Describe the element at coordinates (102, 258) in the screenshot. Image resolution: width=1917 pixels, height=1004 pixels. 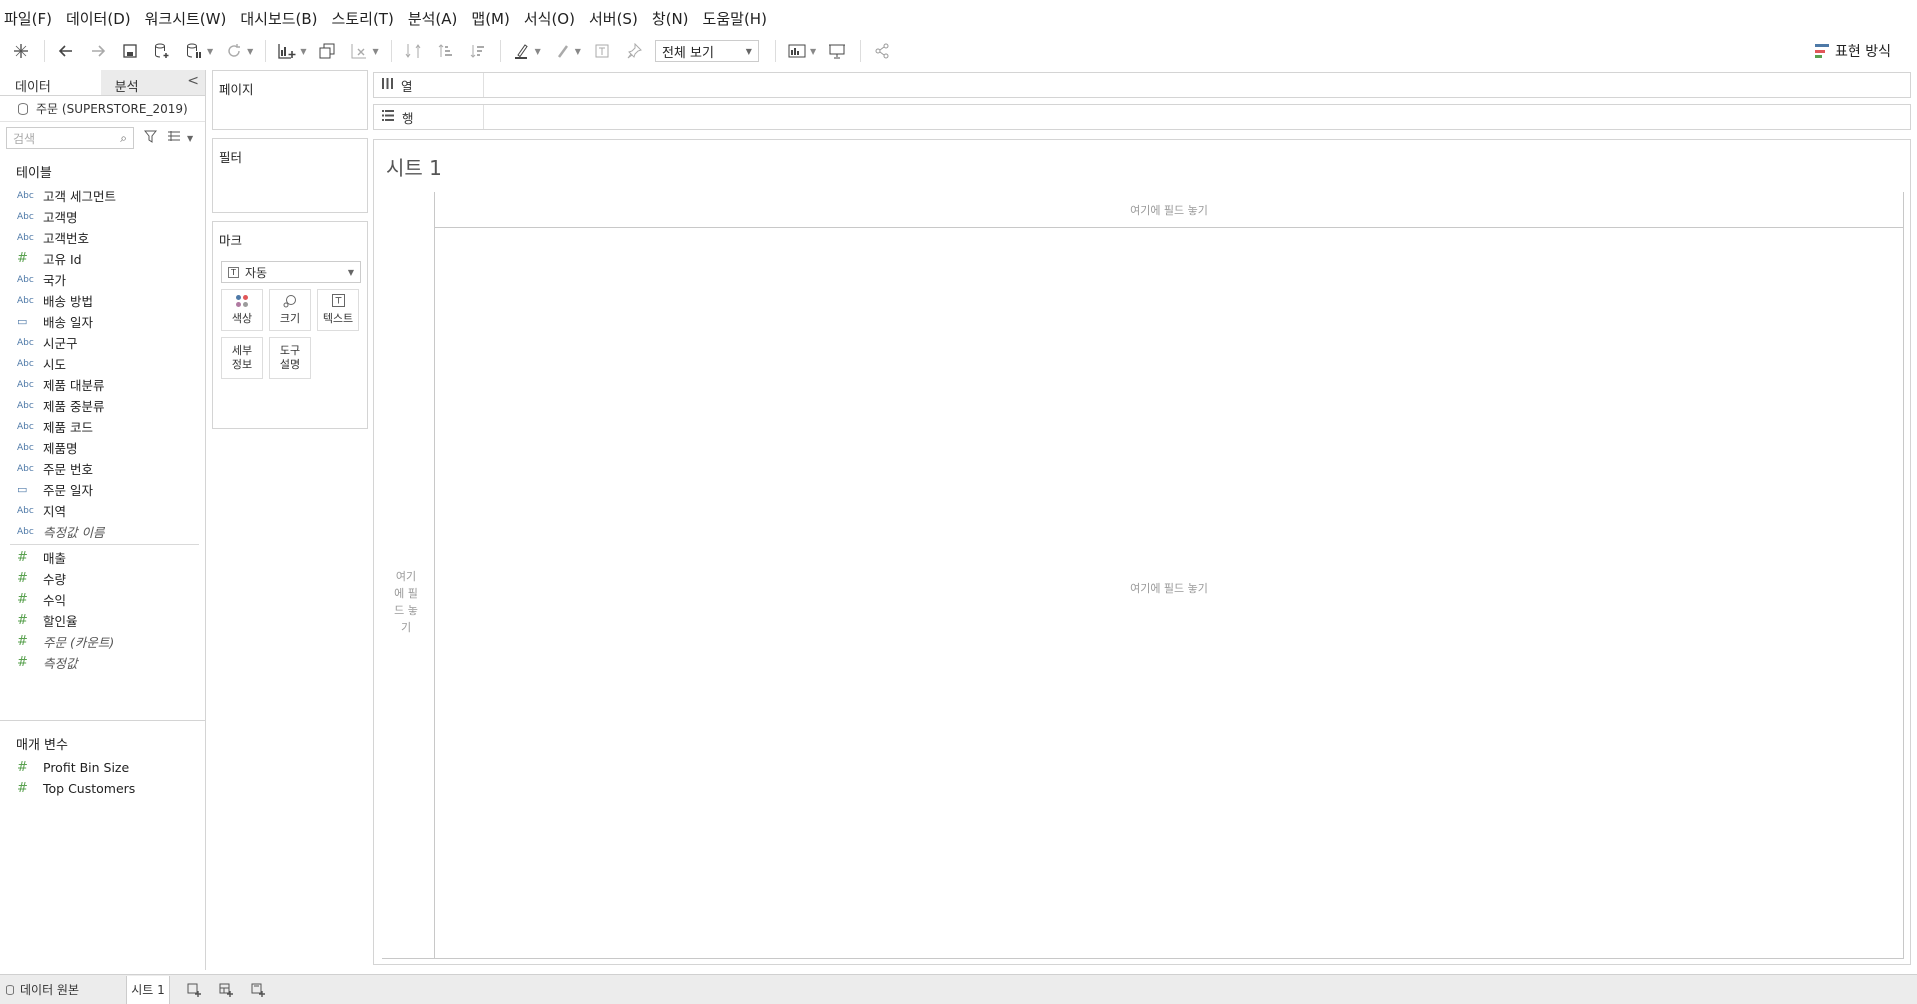
I see `field-item: # 고유 Id` at that location.